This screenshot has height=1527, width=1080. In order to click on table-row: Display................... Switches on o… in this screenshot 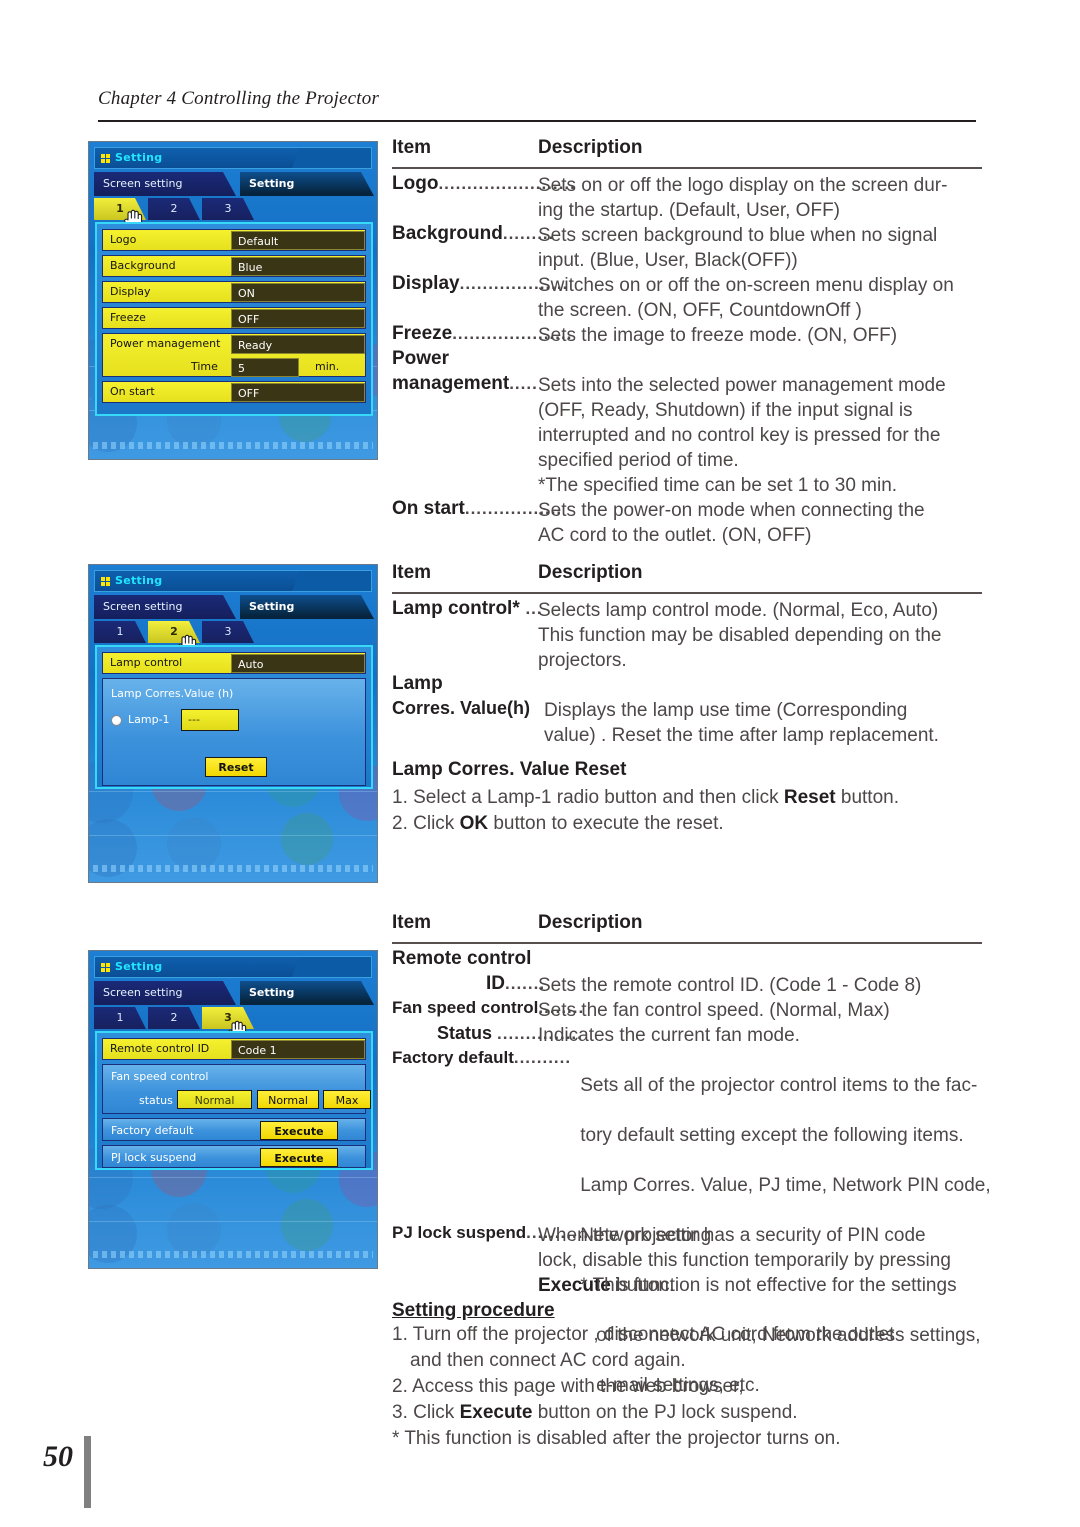, I will do `click(687, 298)`.